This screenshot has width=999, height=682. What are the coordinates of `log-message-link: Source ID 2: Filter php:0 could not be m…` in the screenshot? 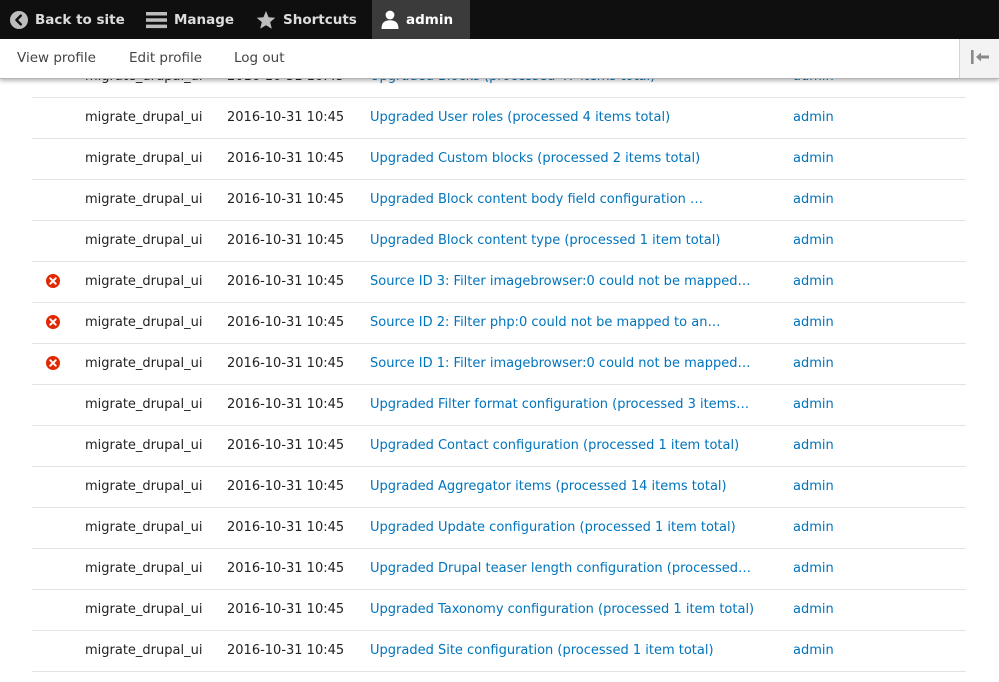 It's located at (545, 323).